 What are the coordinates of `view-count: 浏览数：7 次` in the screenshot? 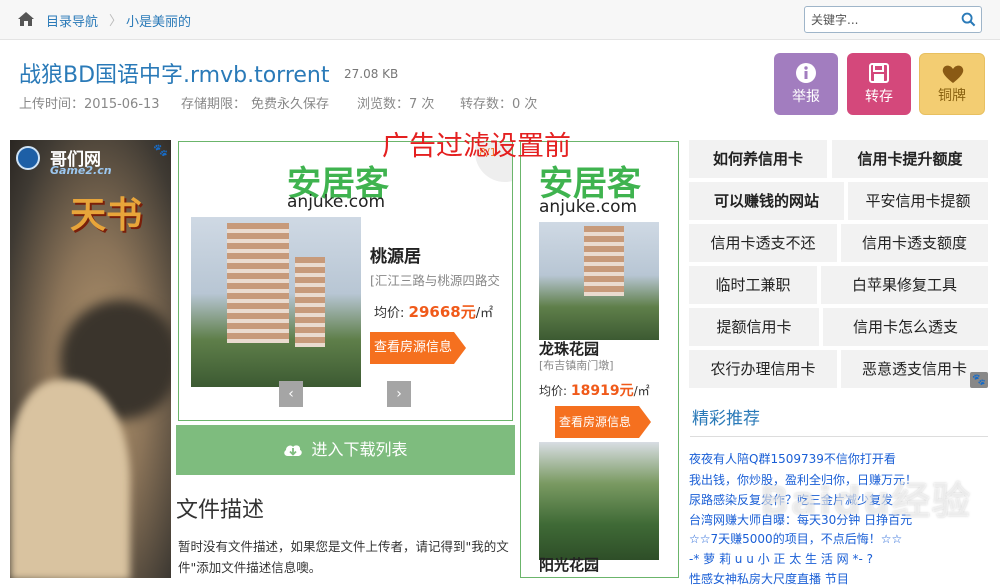 It's located at (396, 104).